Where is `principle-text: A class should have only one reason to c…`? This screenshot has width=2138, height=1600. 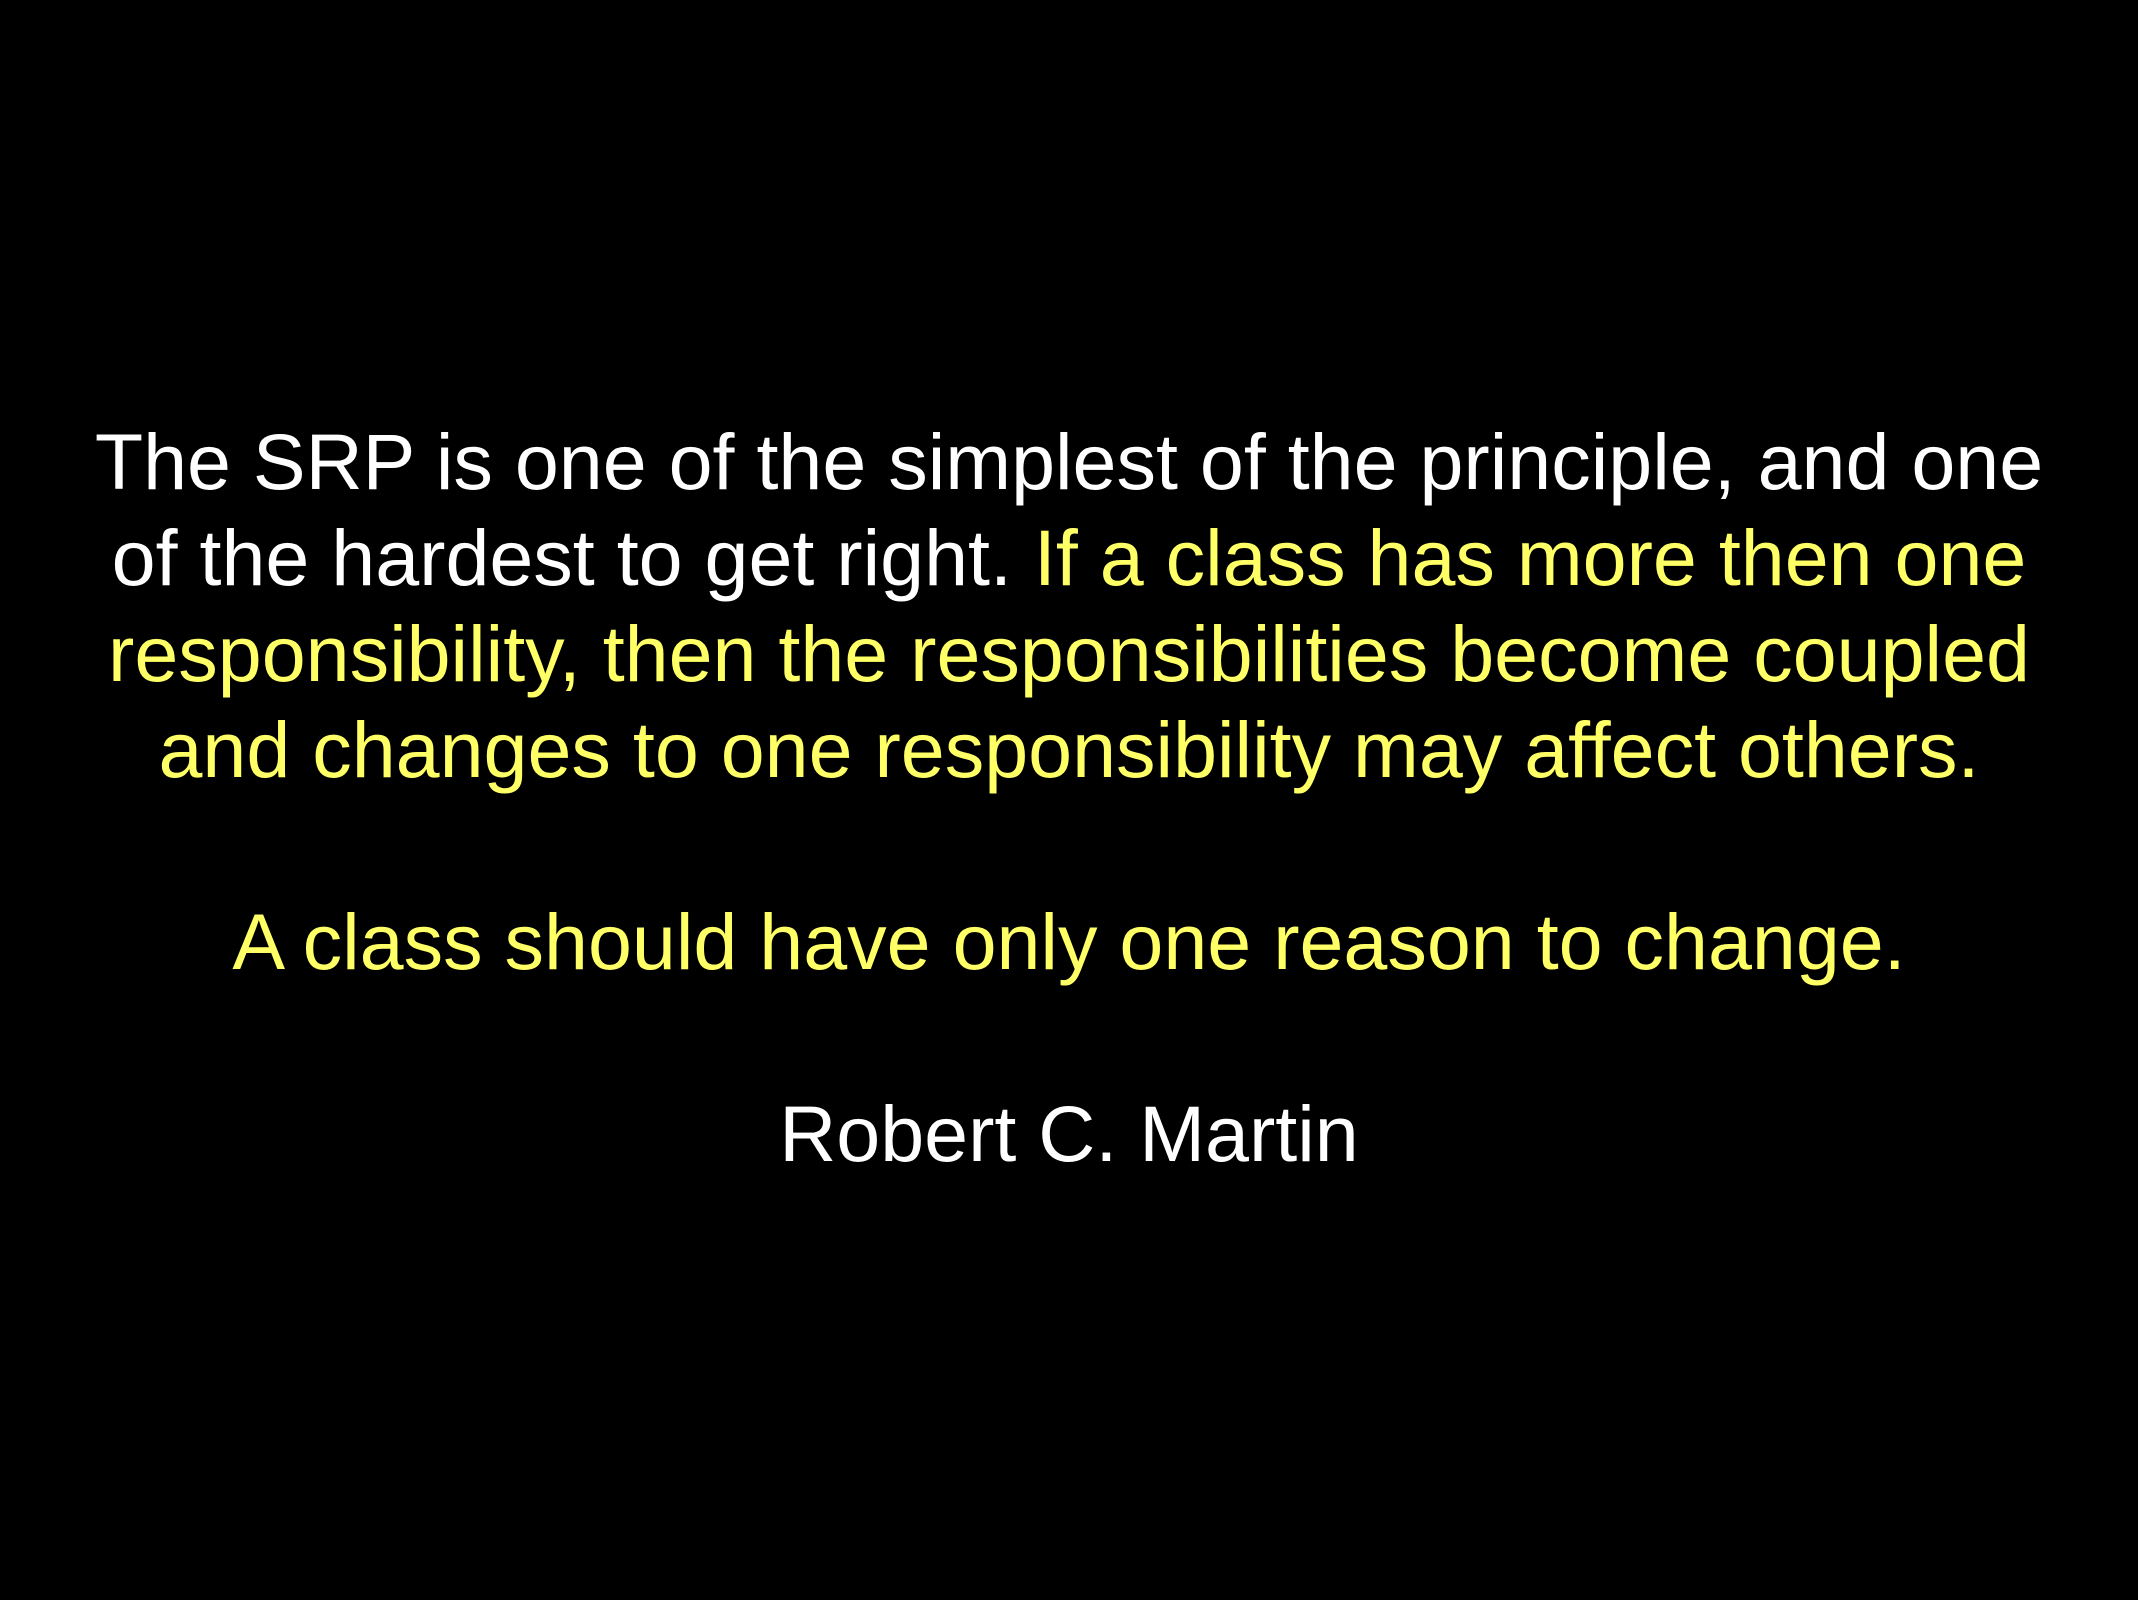 principle-text: A class should have only one reason to c… is located at coordinates (1069, 941).